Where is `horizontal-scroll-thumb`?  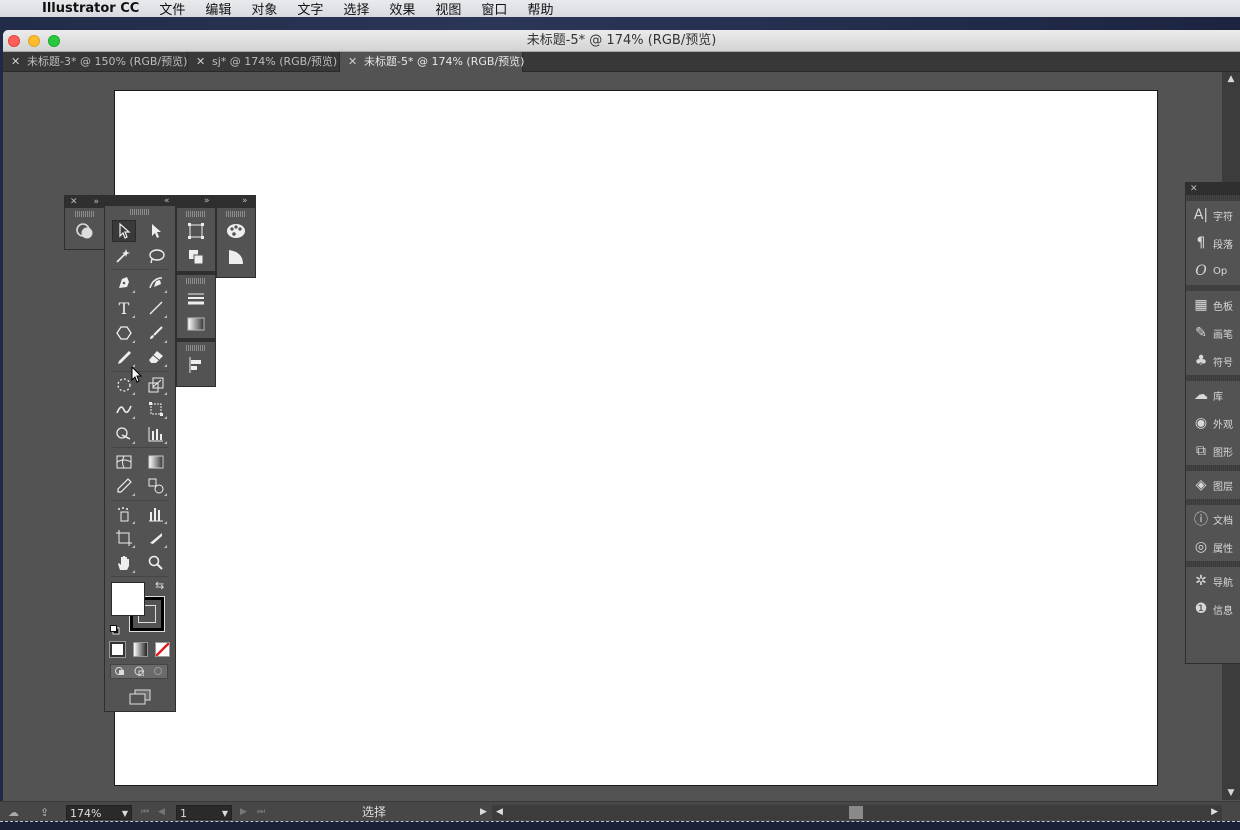
horizontal-scroll-thumb is located at coordinates (856, 812).